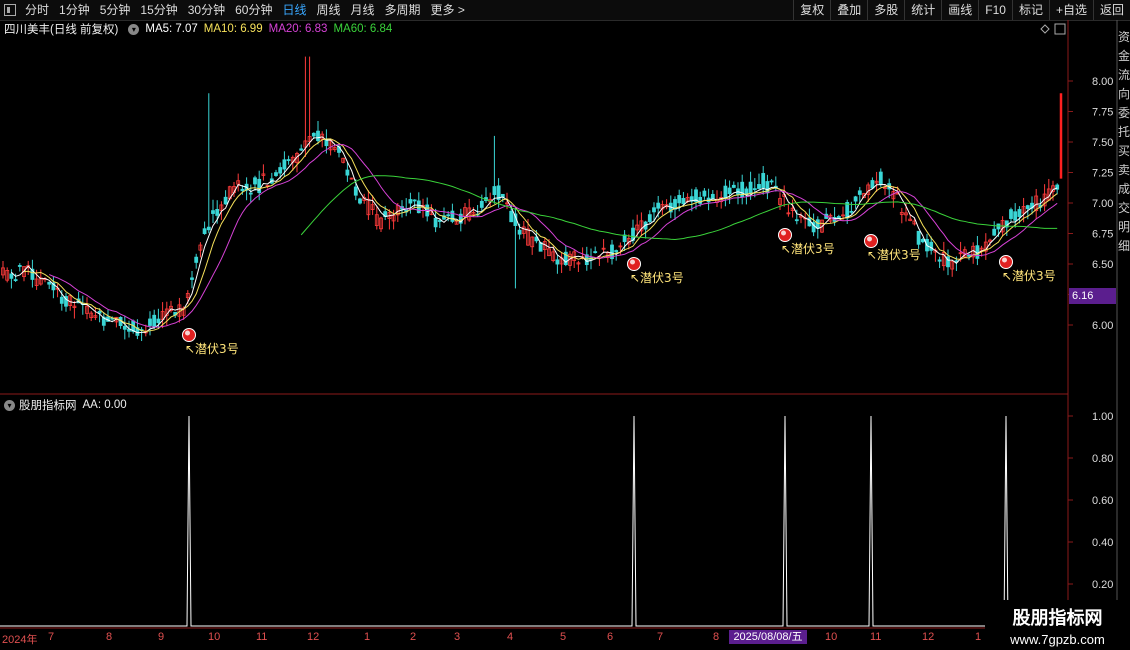 The image size is (1130, 650). I want to click on price-tick-label: 7.00, so click(1102, 204).